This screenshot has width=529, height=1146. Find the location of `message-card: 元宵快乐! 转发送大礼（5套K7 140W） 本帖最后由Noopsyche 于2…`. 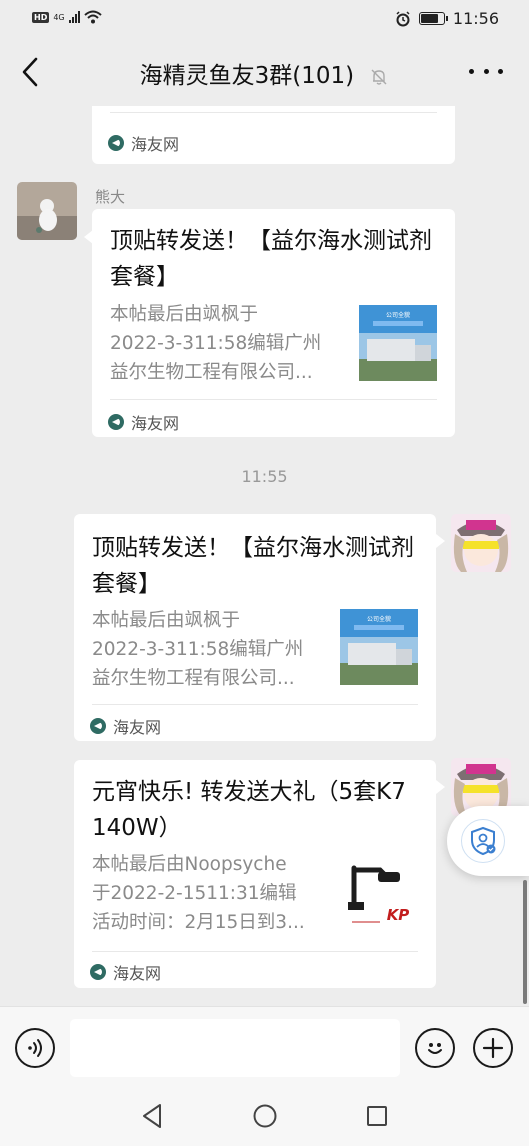

message-card: 元宵快乐! 转发送大礼（5套K7 140W） 本帖最后由Noopsyche 于2… is located at coordinates (255, 874).